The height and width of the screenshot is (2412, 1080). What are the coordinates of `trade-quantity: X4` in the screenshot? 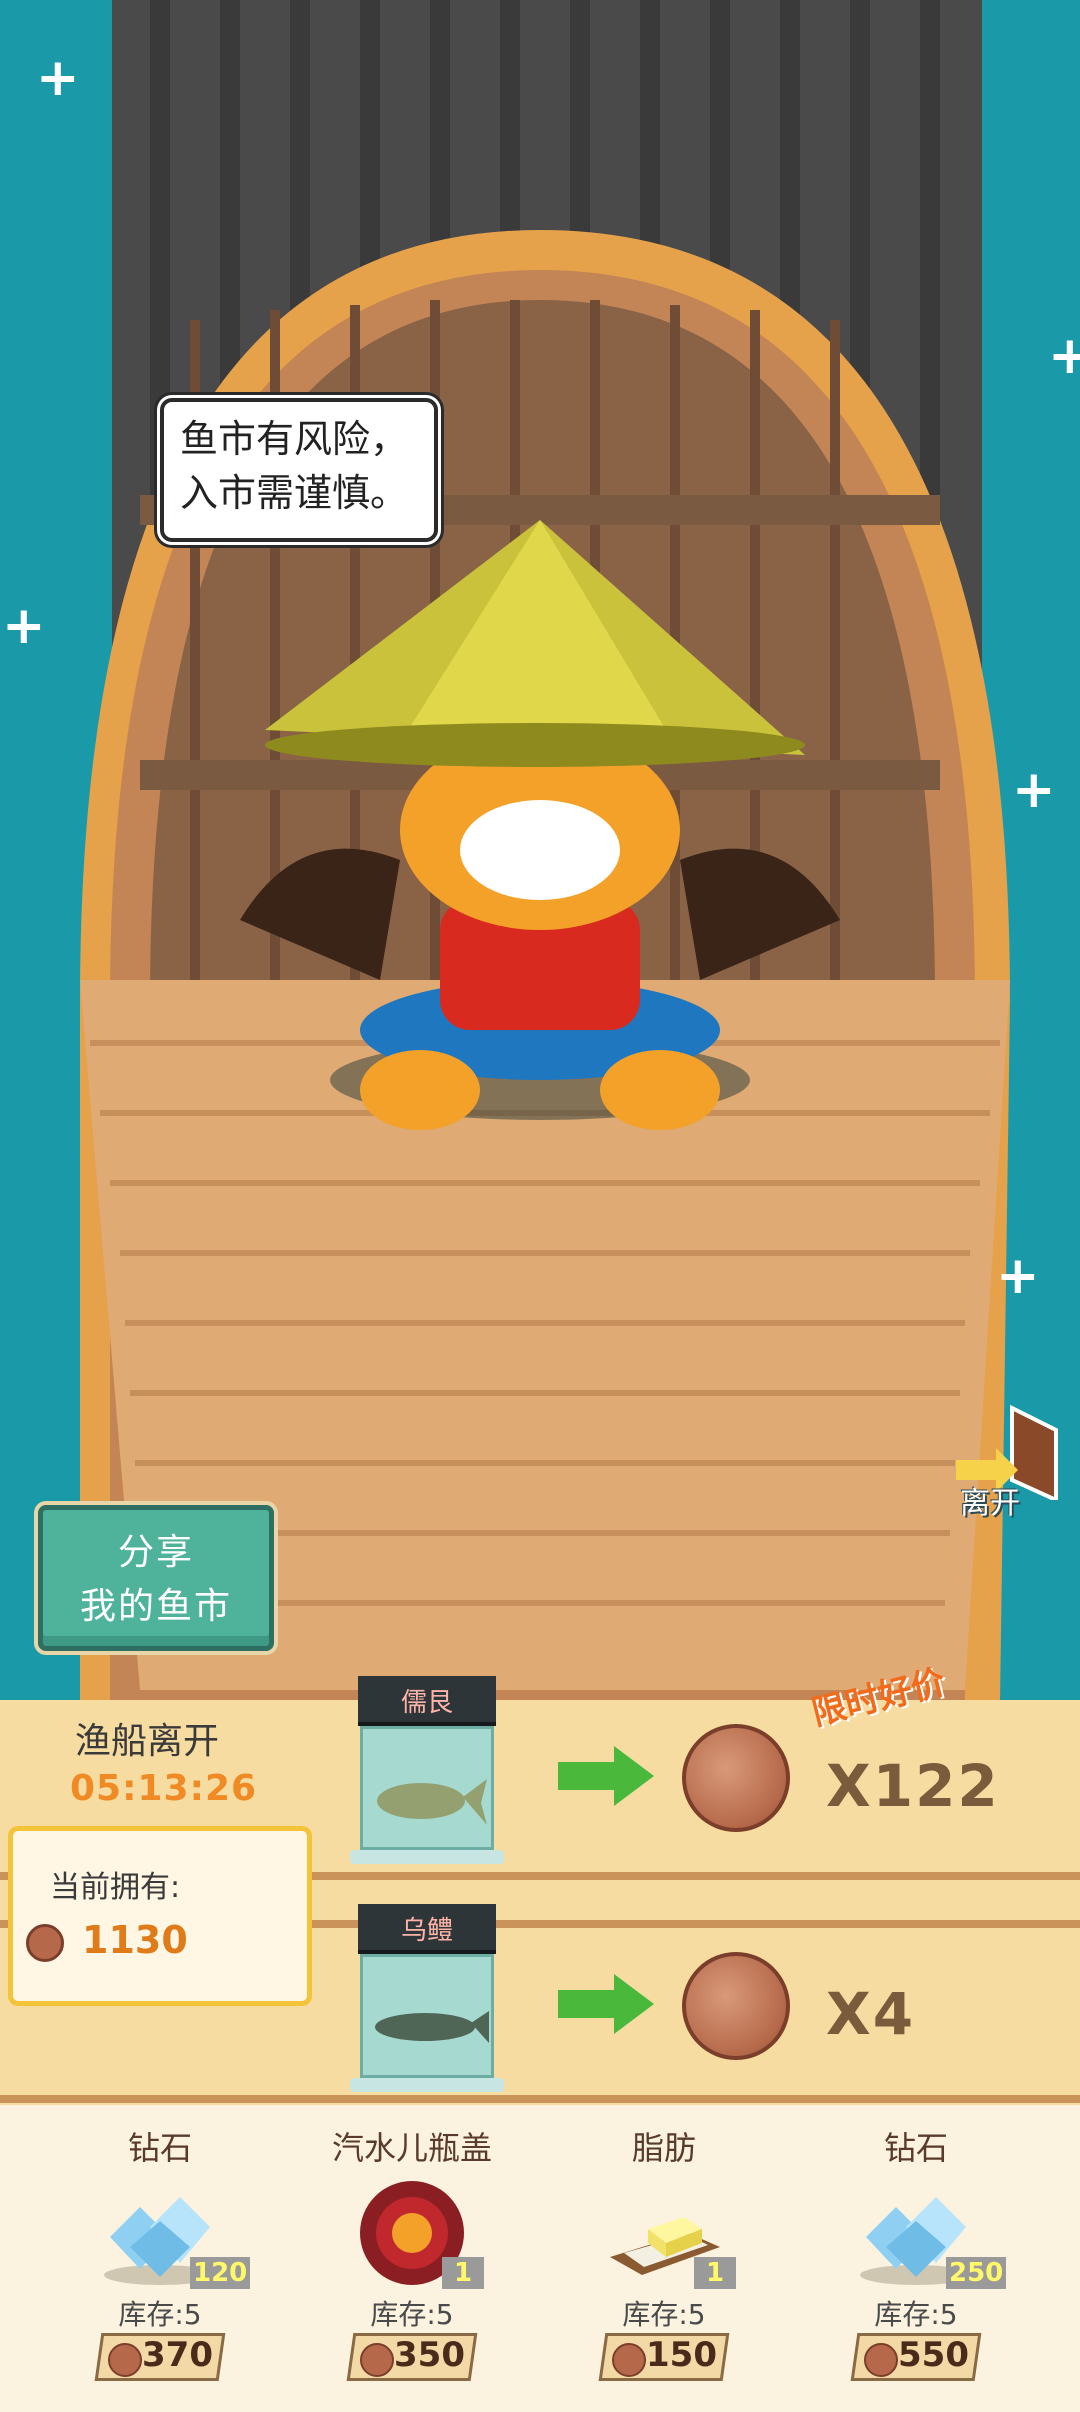 It's located at (871, 2014).